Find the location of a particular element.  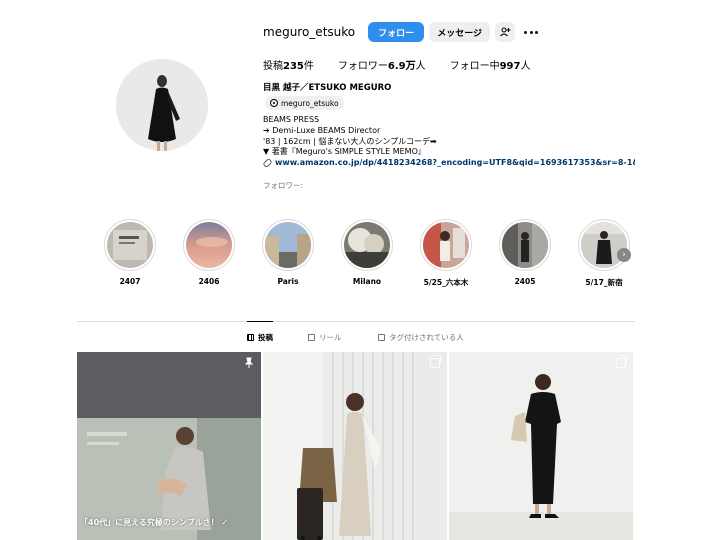

highlight-label: 2406 is located at coordinates (209, 281).